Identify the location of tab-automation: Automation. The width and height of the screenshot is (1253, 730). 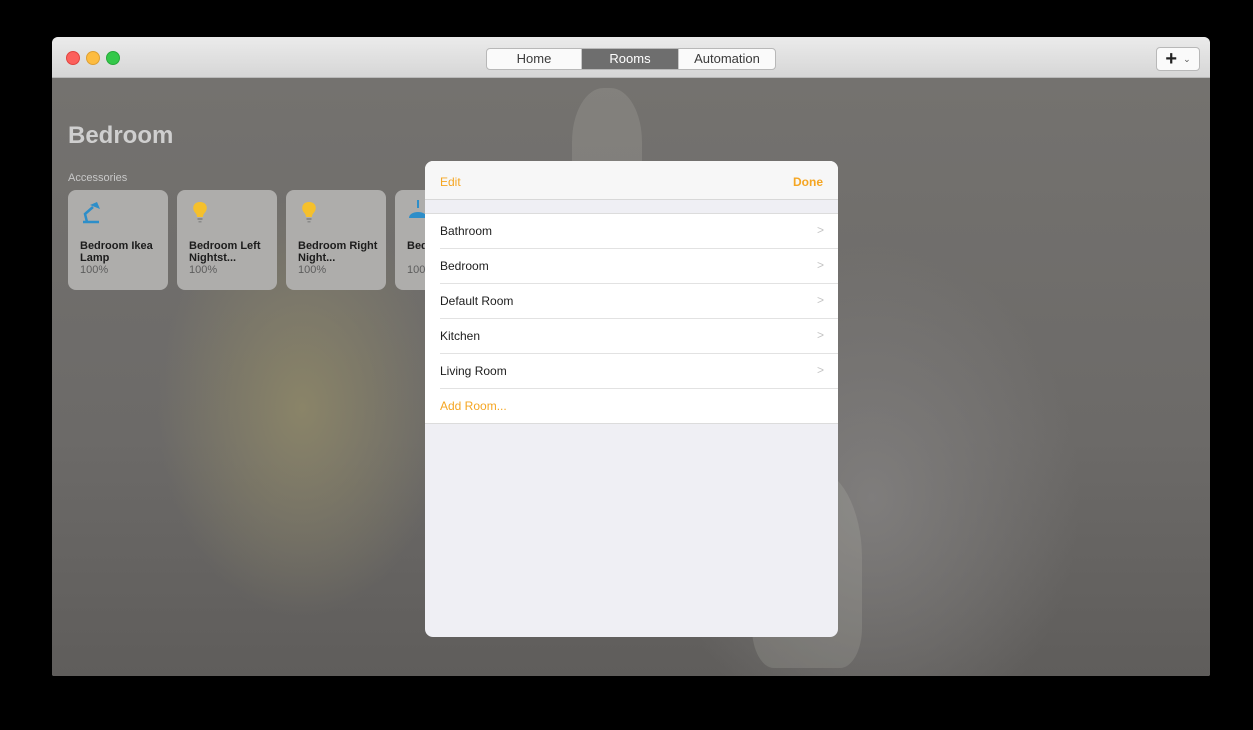
(727, 59).